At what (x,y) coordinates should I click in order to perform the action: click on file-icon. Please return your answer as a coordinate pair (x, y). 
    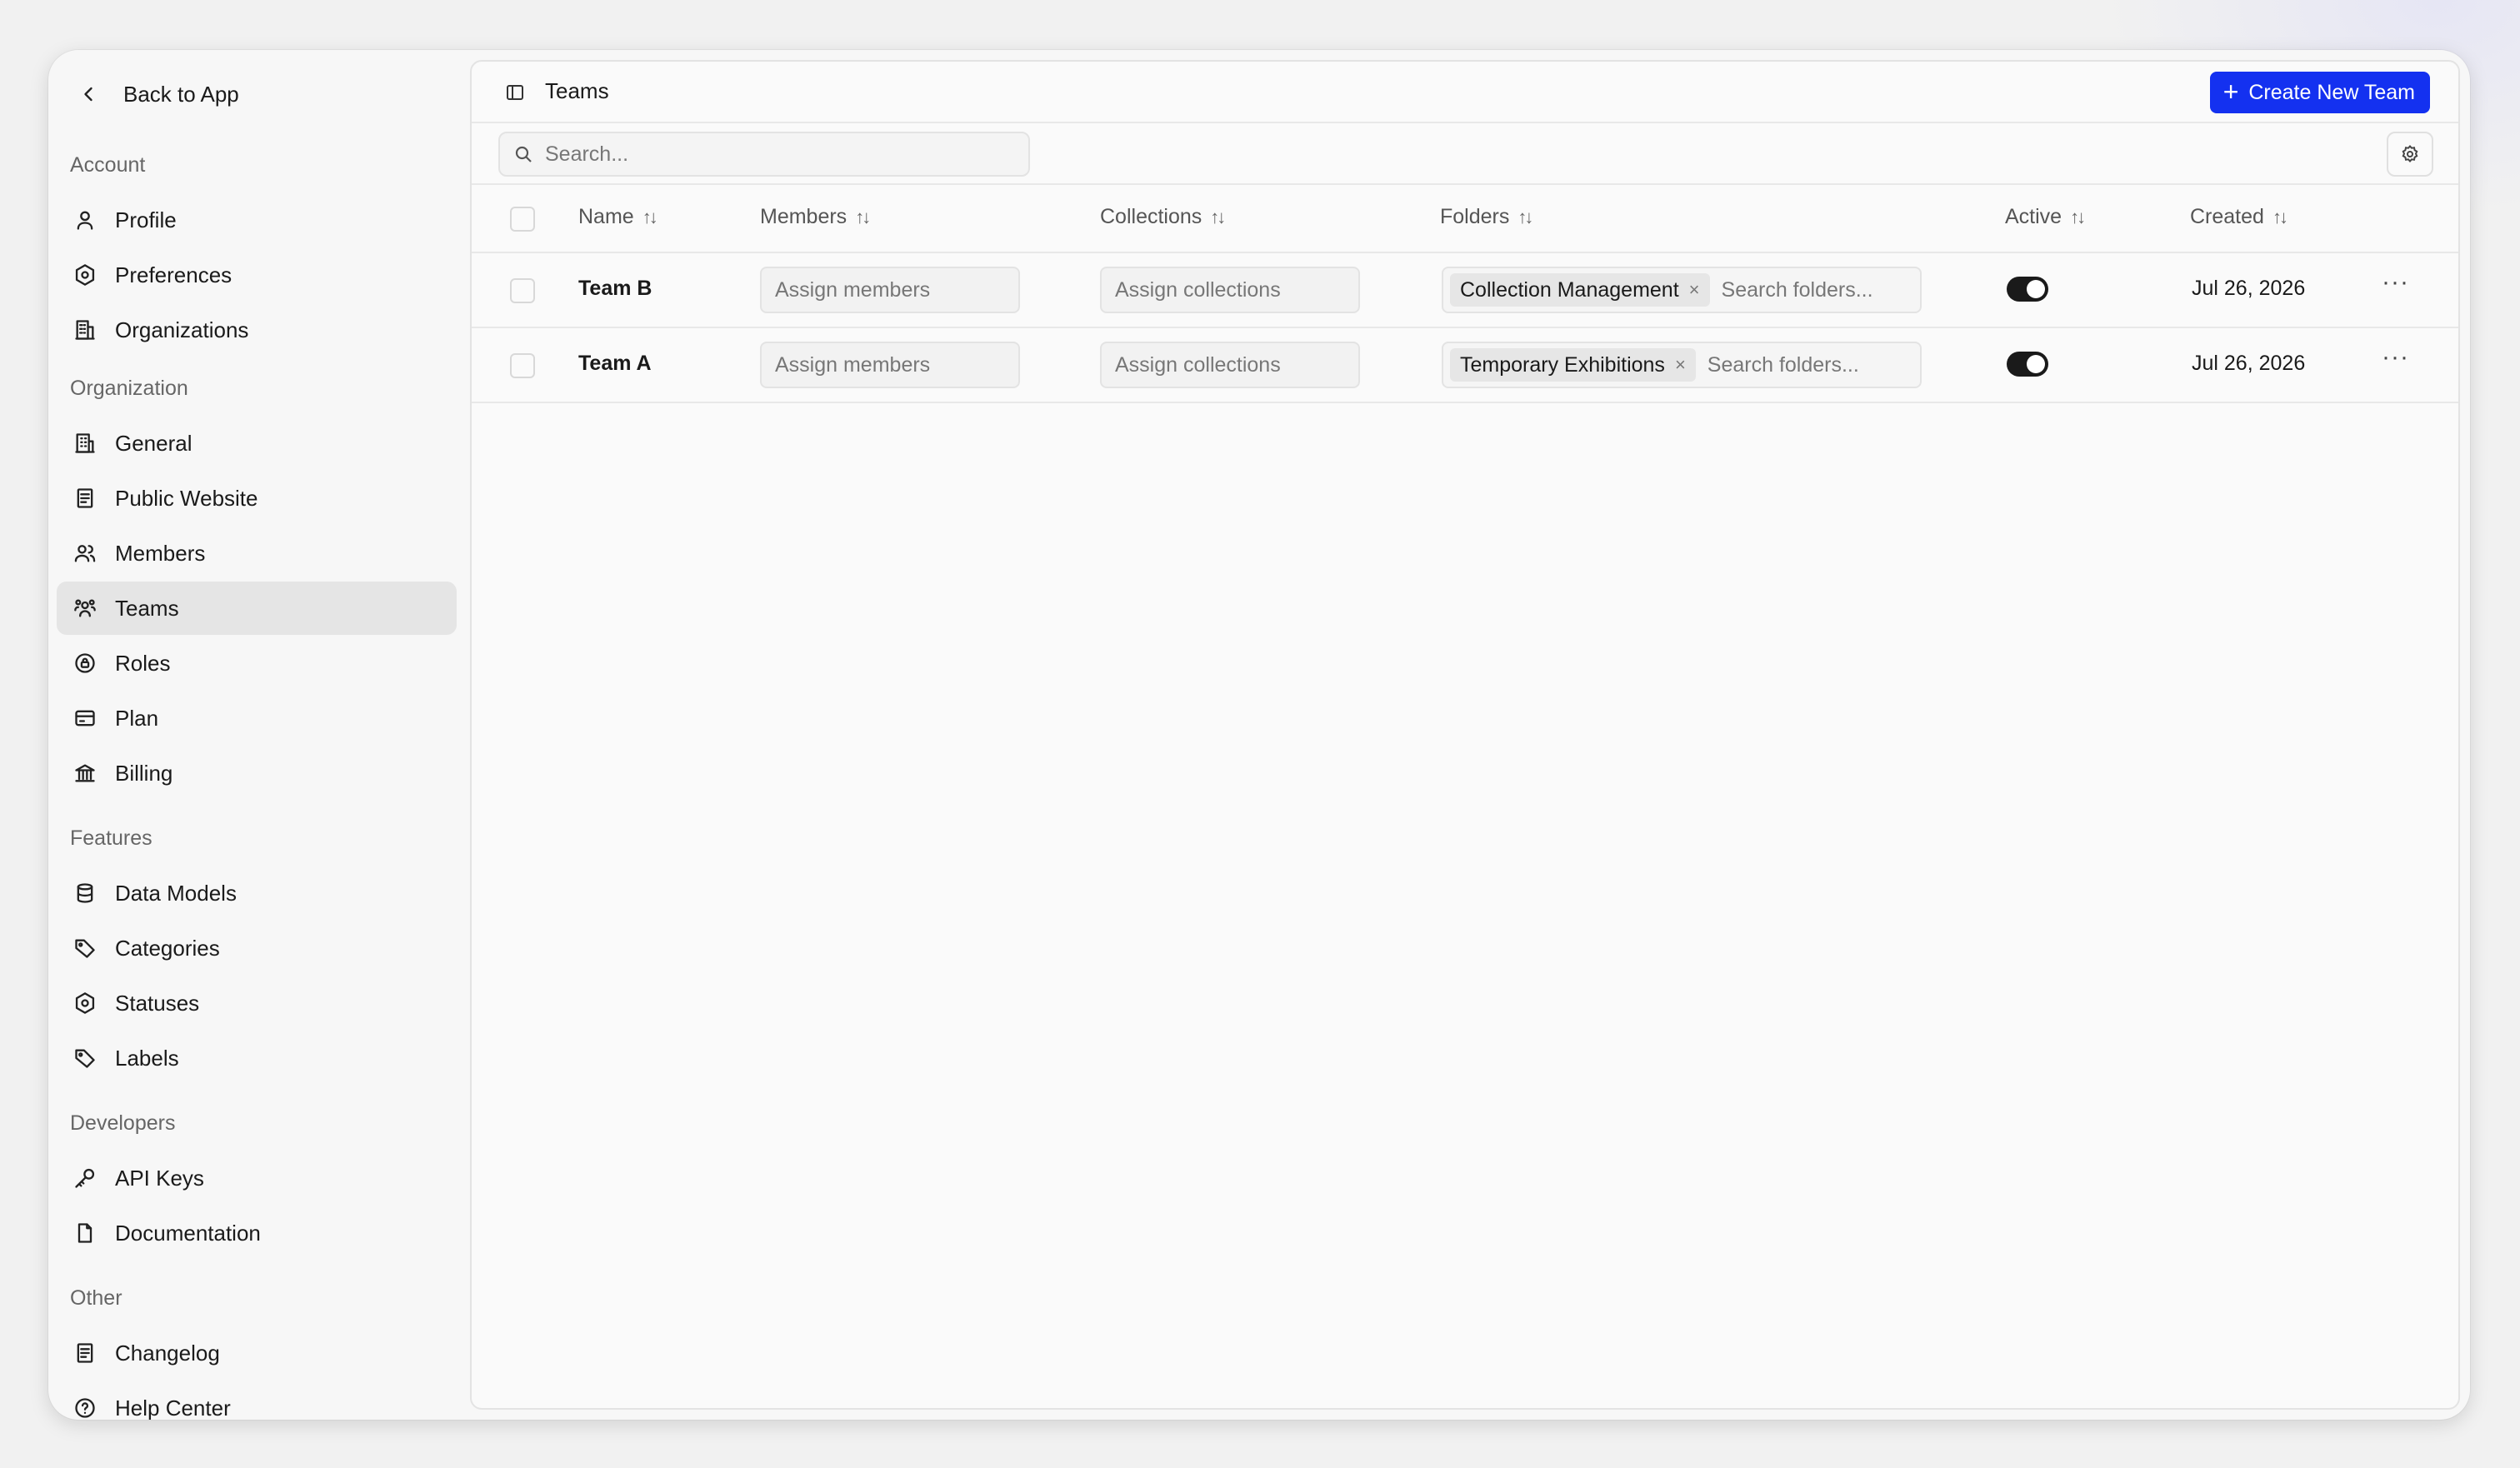
    Looking at the image, I should click on (85, 1233).